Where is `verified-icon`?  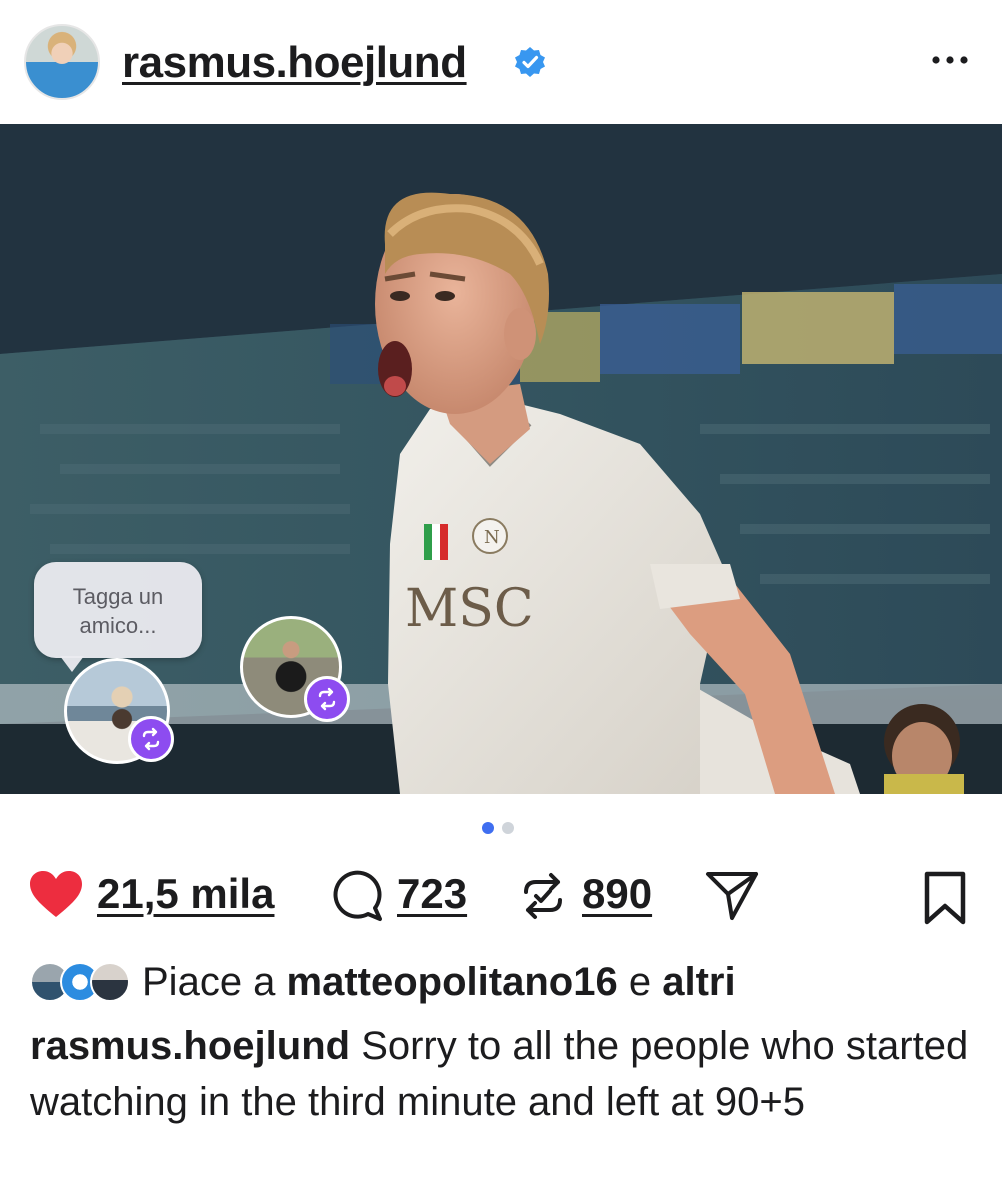 verified-icon is located at coordinates (530, 62).